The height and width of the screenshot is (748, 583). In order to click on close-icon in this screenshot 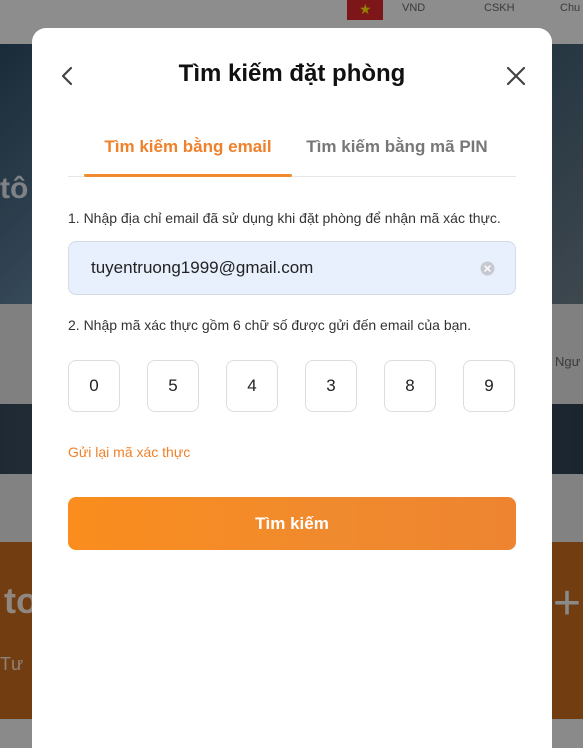, I will do `click(516, 76)`.